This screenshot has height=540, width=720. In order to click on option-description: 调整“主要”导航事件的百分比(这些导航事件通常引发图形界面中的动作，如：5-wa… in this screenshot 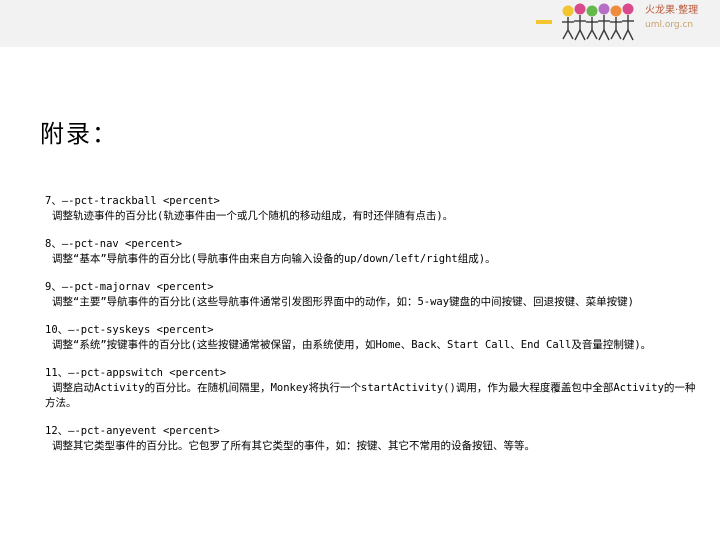, I will do `click(343, 302)`.